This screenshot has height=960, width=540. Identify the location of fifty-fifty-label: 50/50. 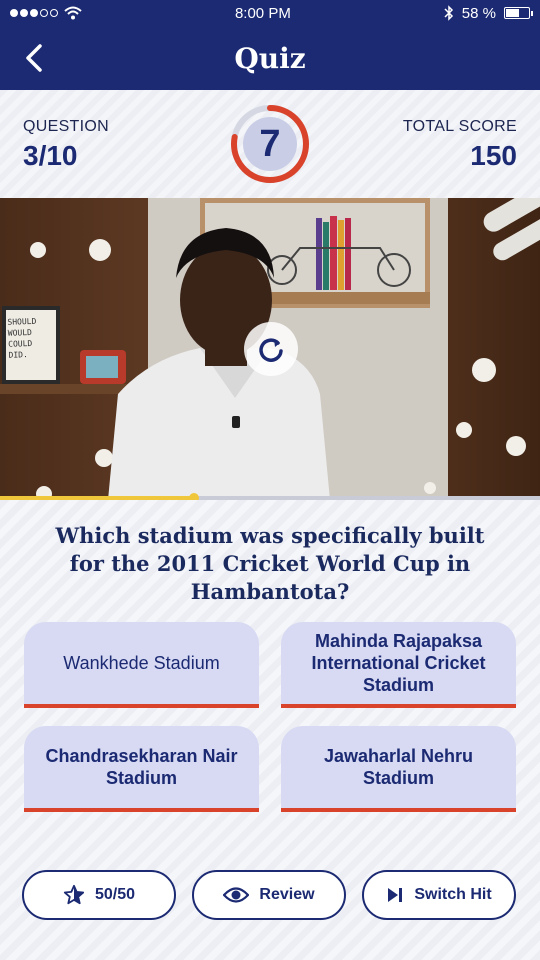
(115, 894).